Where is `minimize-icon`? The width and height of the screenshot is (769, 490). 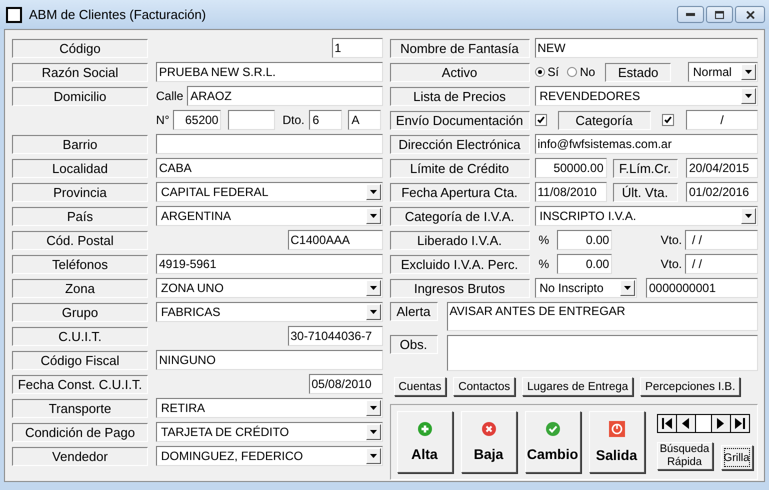 minimize-icon is located at coordinates (690, 14).